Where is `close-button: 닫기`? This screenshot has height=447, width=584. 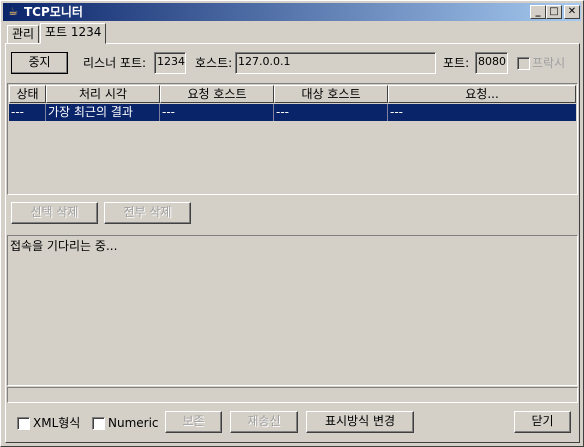 close-button: 닫기 is located at coordinates (542, 422).